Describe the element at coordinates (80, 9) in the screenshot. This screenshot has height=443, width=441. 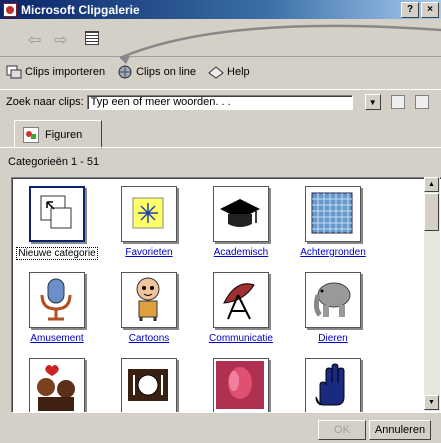
I see `window-title: Microsoft Clipgalerie` at that location.